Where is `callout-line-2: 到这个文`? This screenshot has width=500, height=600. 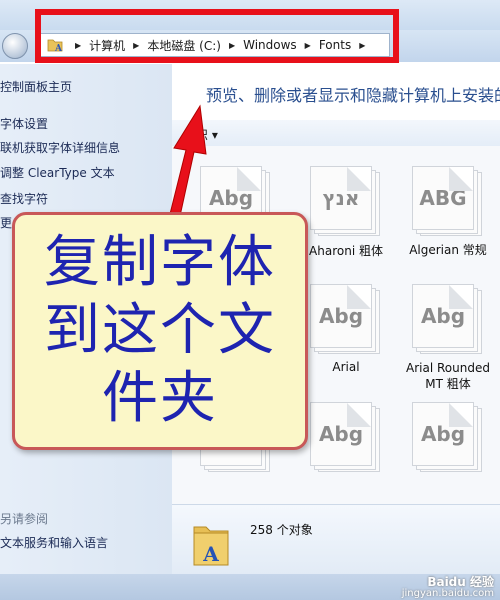 callout-line-2: 到这个文 is located at coordinates (160, 330).